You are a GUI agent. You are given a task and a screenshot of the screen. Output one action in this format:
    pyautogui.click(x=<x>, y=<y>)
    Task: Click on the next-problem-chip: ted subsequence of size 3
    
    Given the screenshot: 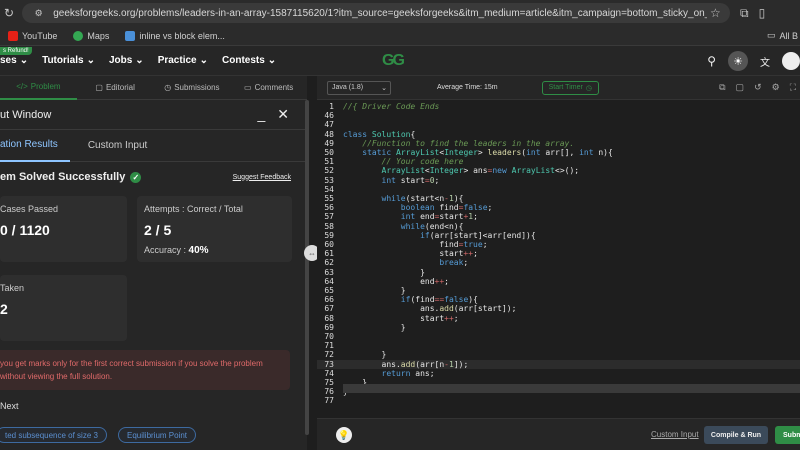 What is the action you would take?
    pyautogui.click(x=53, y=435)
    